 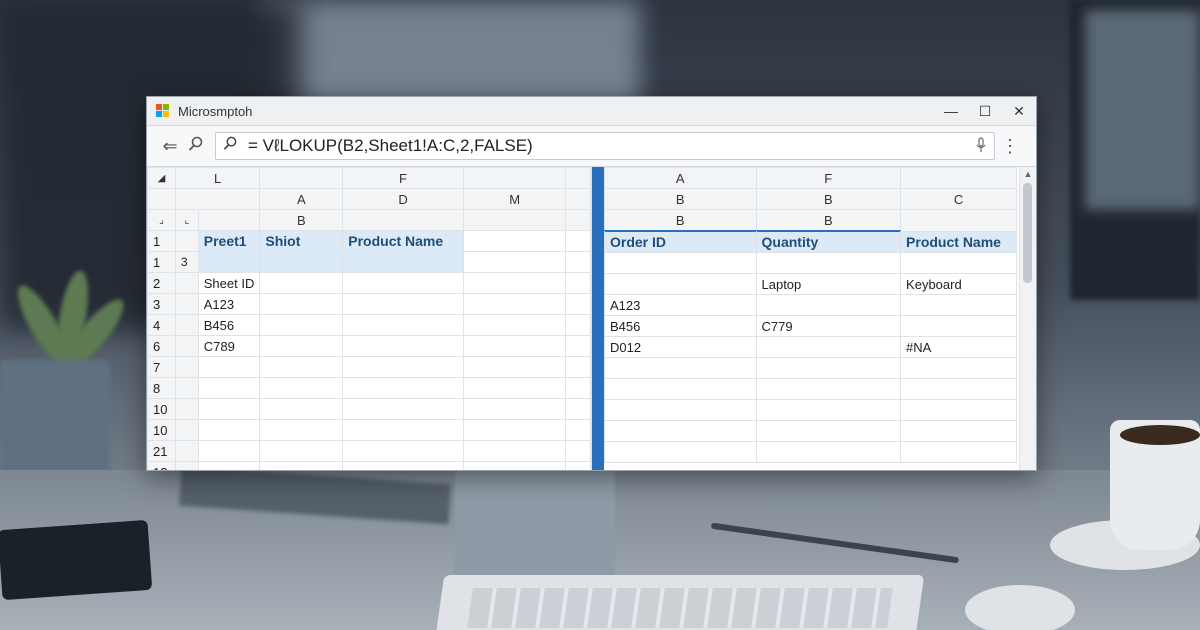 What do you see at coordinates (161, 465) in the screenshot?
I see `row-number: 12` at bounding box center [161, 465].